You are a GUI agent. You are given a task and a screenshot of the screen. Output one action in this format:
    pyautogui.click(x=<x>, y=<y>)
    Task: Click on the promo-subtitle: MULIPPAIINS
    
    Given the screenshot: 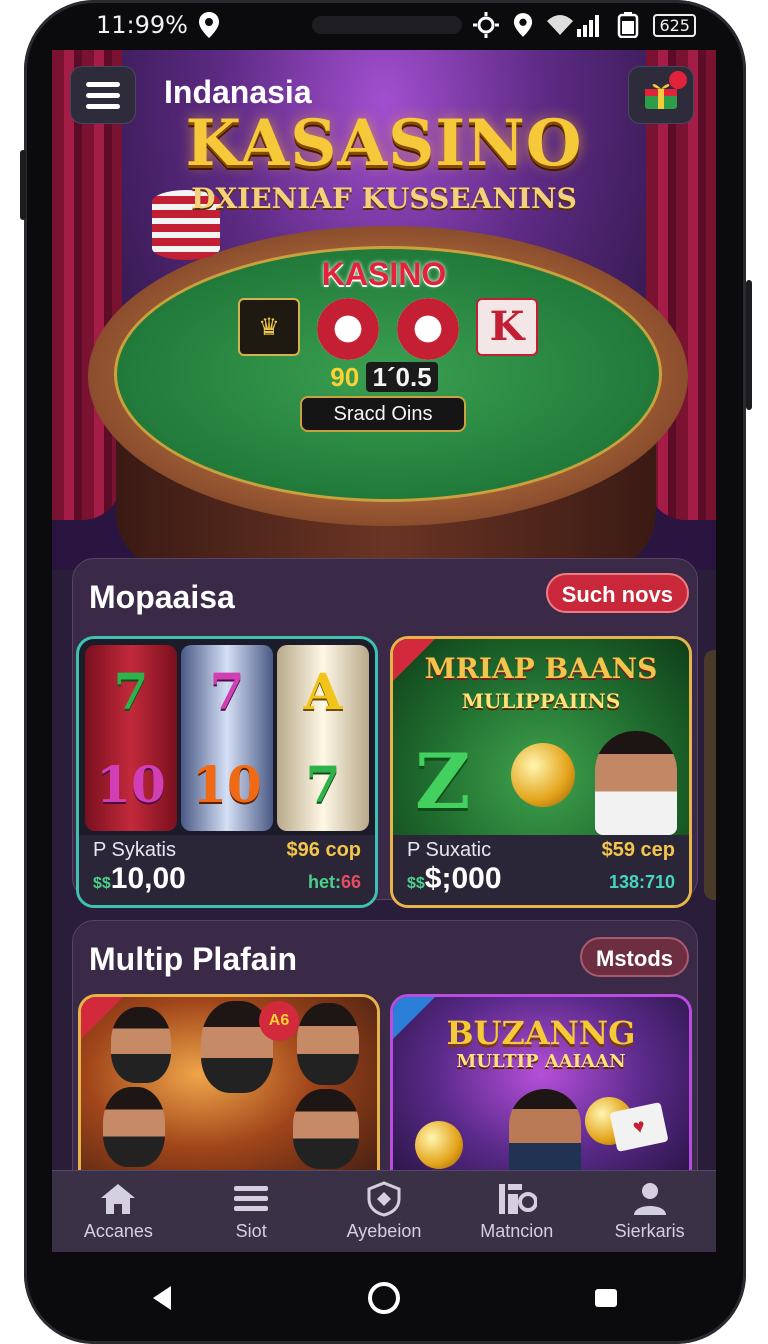 What is the action you would take?
    pyautogui.click(x=541, y=701)
    